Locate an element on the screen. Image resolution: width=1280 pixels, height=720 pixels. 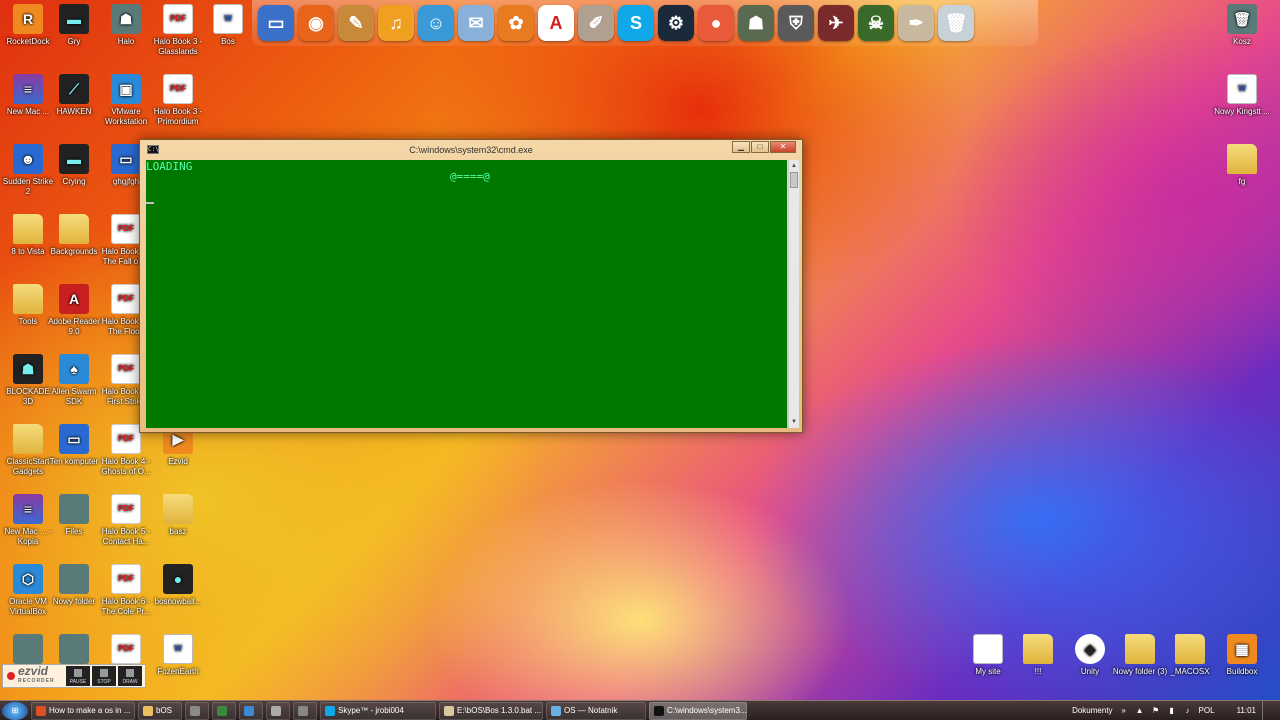
desktop-icon-10: ▬ Crying is located at coordinates (74, 165).